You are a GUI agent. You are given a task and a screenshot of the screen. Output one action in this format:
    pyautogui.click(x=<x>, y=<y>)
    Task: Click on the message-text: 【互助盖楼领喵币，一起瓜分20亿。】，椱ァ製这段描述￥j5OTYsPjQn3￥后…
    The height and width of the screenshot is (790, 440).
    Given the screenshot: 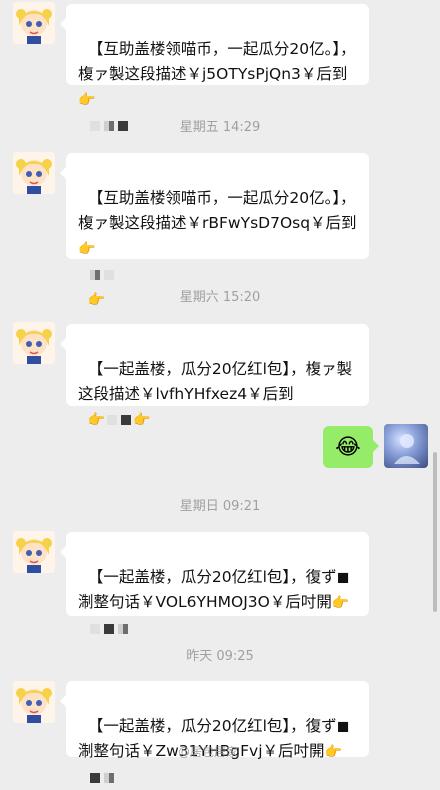 What is the action you would take?
    pyautogui.click(x=217, y=61)
    